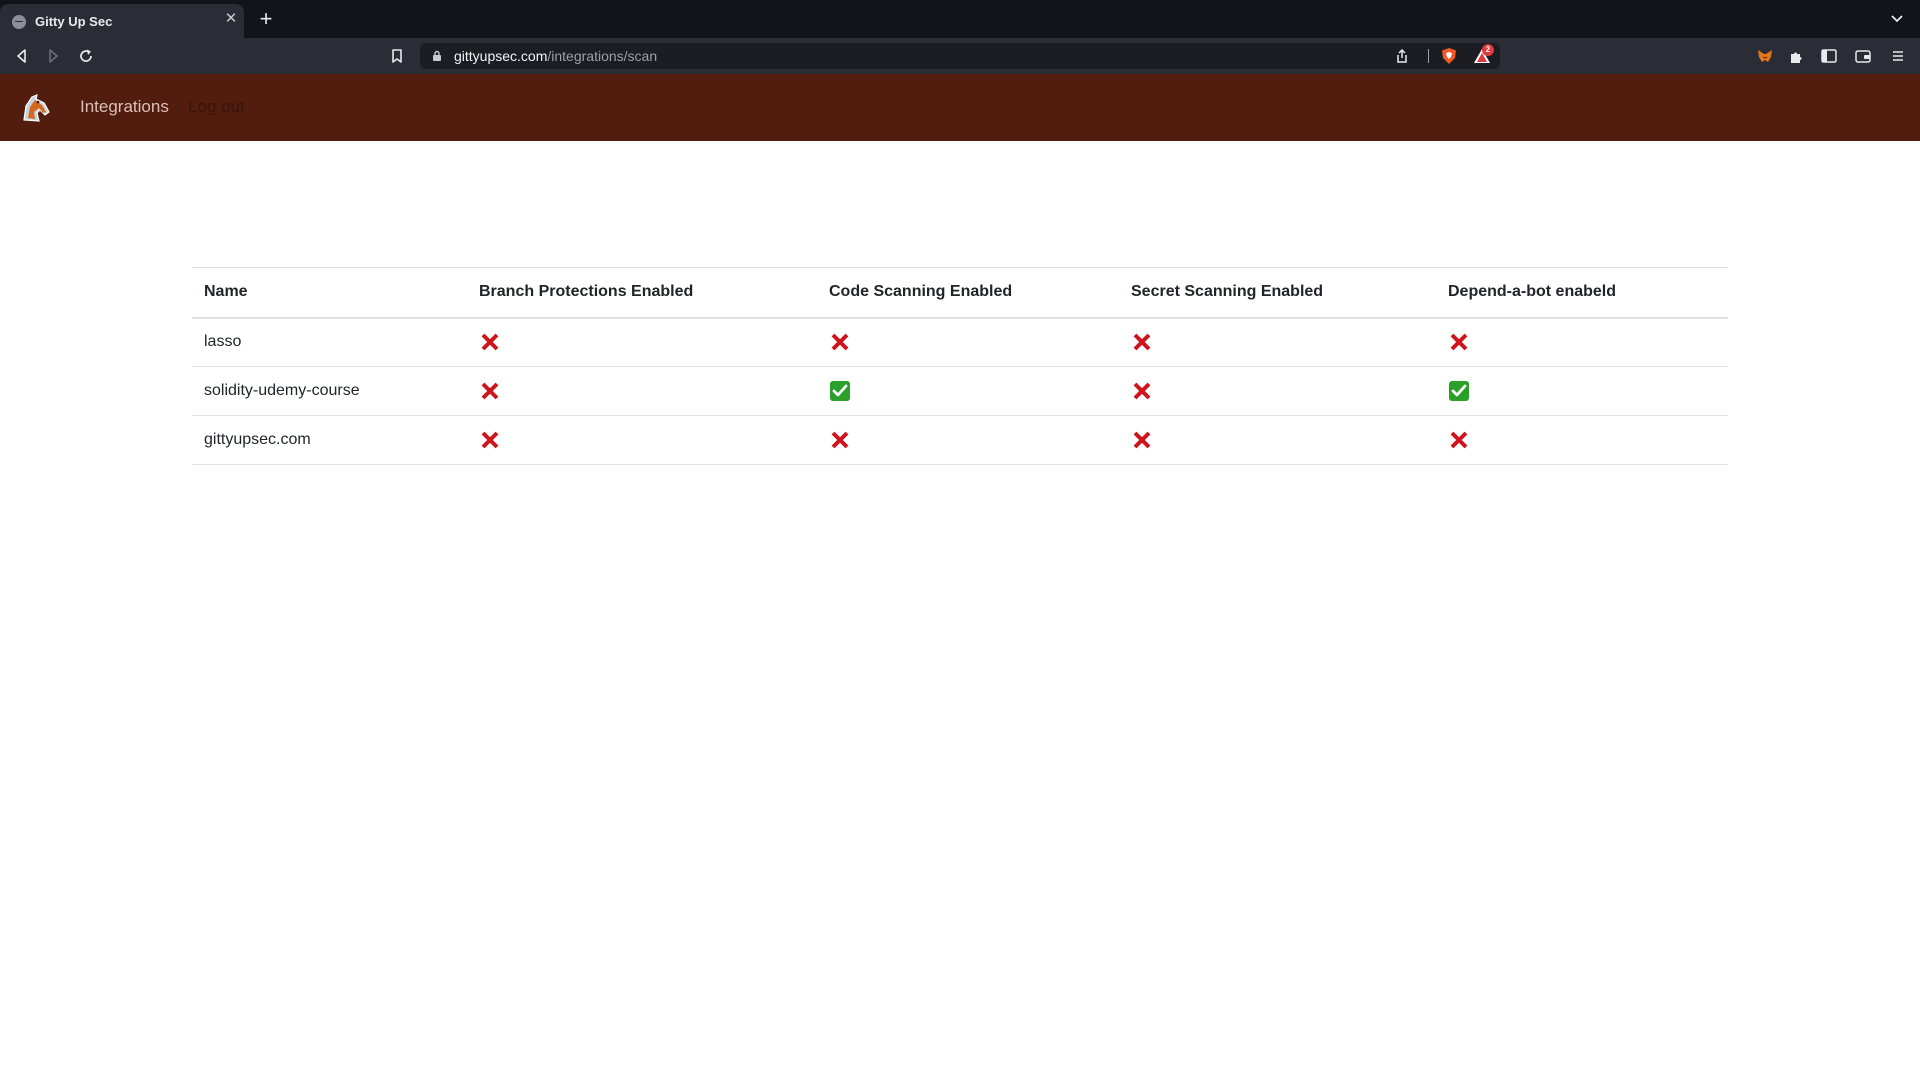  I want to click on browser-toolbar: gittyupsec.com/integrations/scan 2, so click(960, 56).